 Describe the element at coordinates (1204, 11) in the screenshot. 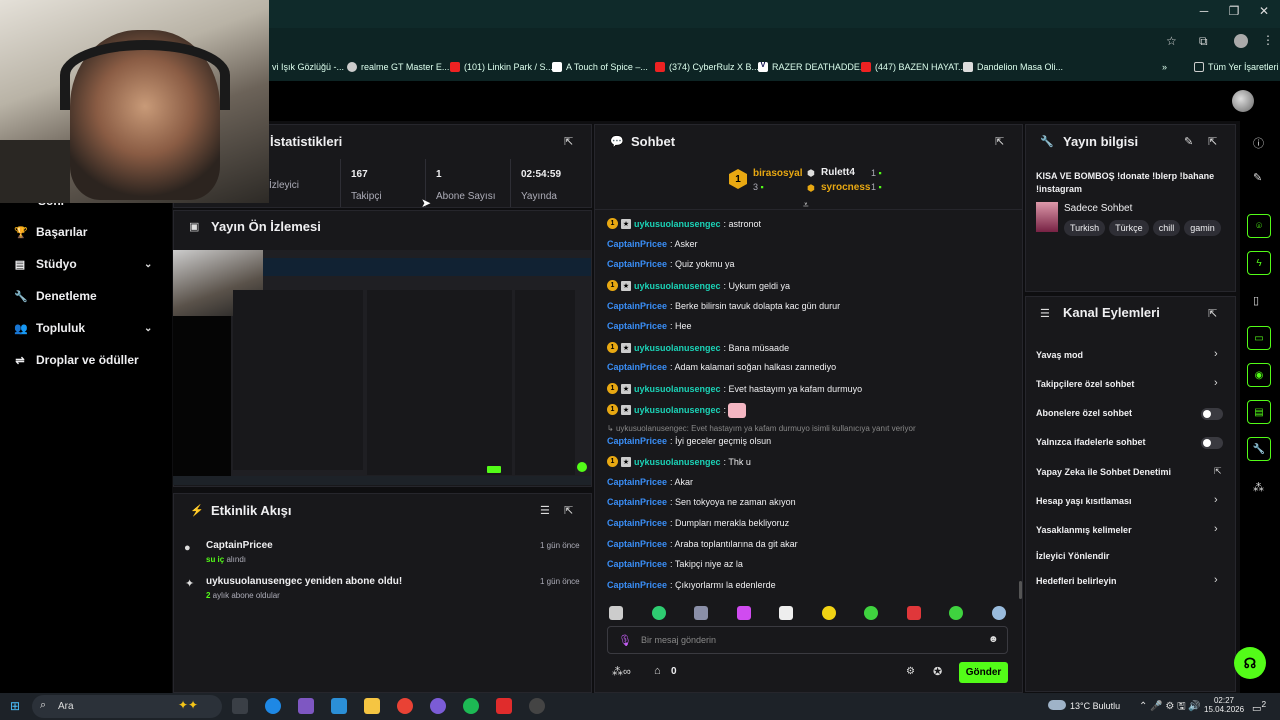

I see `minimize-icon: ─` at that location.